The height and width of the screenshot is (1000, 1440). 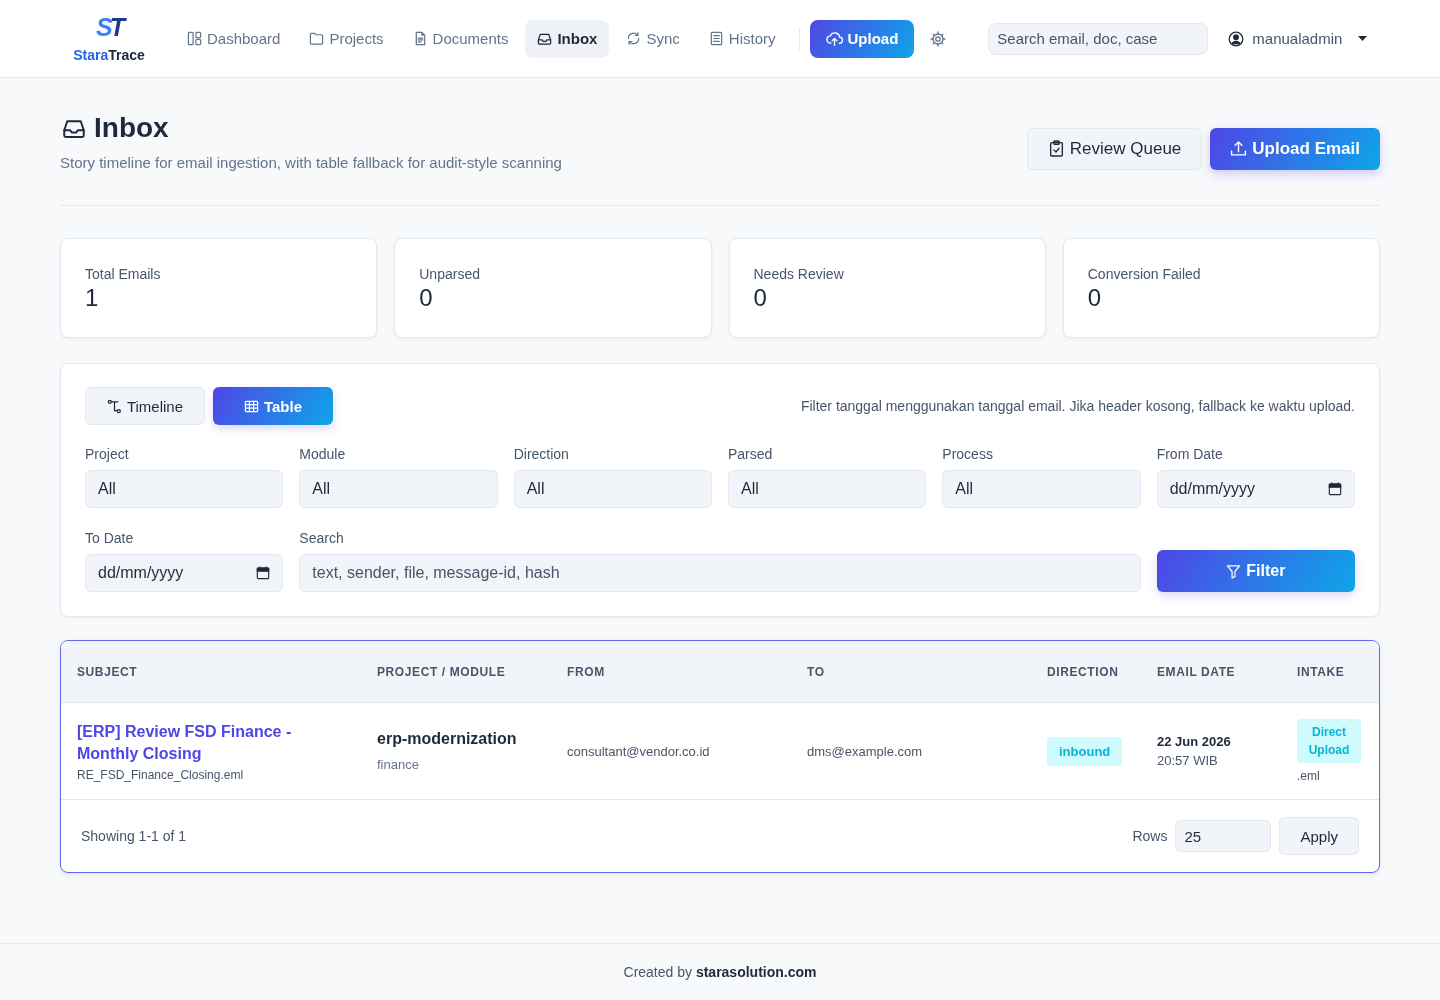 What do you see at coordinates (835, 38) in the screenshot?
I see `cloud-upload-icon` at bounding box center [835, 38].